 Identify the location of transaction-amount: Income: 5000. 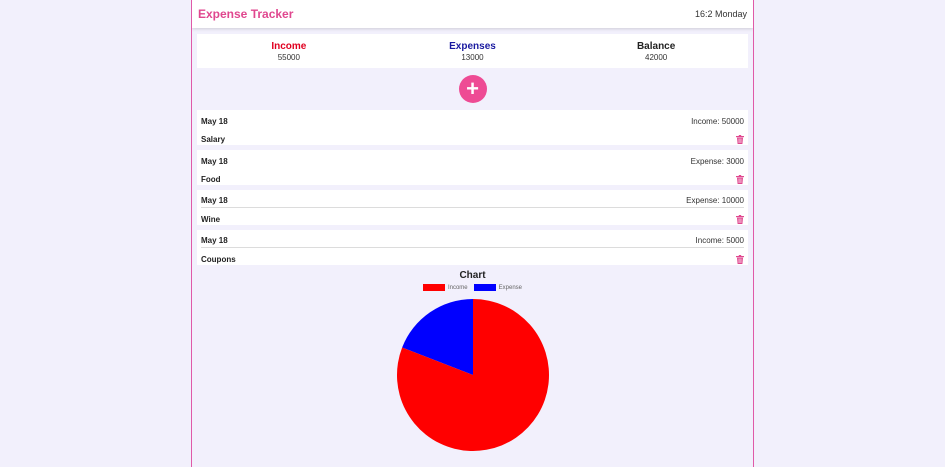
(719, 240).